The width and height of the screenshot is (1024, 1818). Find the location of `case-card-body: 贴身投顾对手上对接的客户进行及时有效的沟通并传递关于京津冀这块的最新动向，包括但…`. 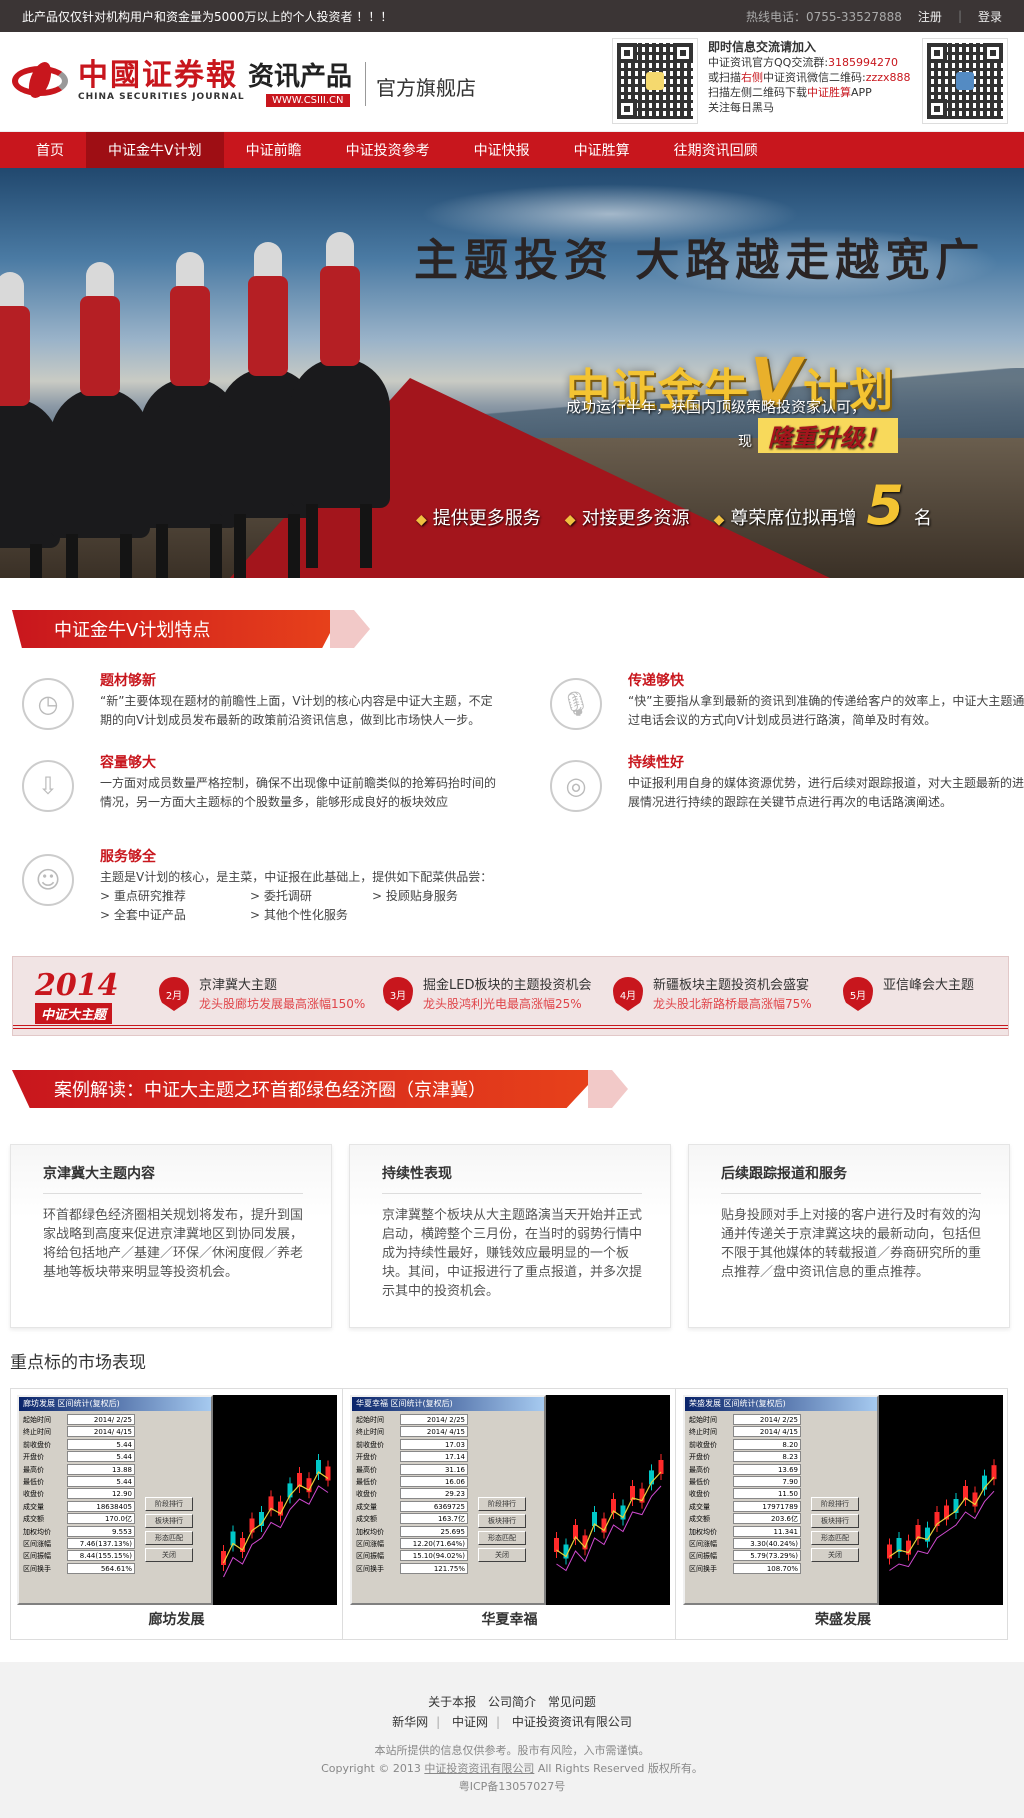

case-card-body: 贴身投顾对手上对接的客户进行及时有效的沟通并传递关于京津冀这块的最新动向，包括但… is located at coordinates (851, 1244).